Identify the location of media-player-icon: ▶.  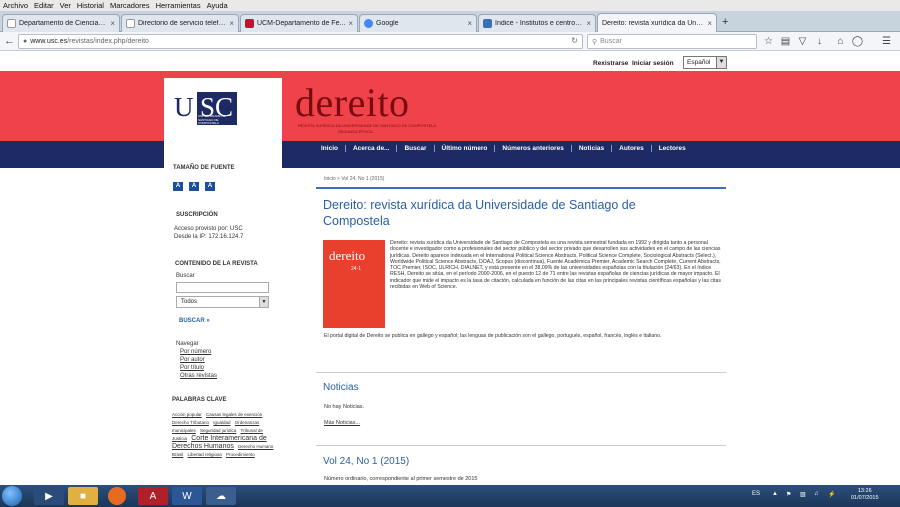
(49, 496).